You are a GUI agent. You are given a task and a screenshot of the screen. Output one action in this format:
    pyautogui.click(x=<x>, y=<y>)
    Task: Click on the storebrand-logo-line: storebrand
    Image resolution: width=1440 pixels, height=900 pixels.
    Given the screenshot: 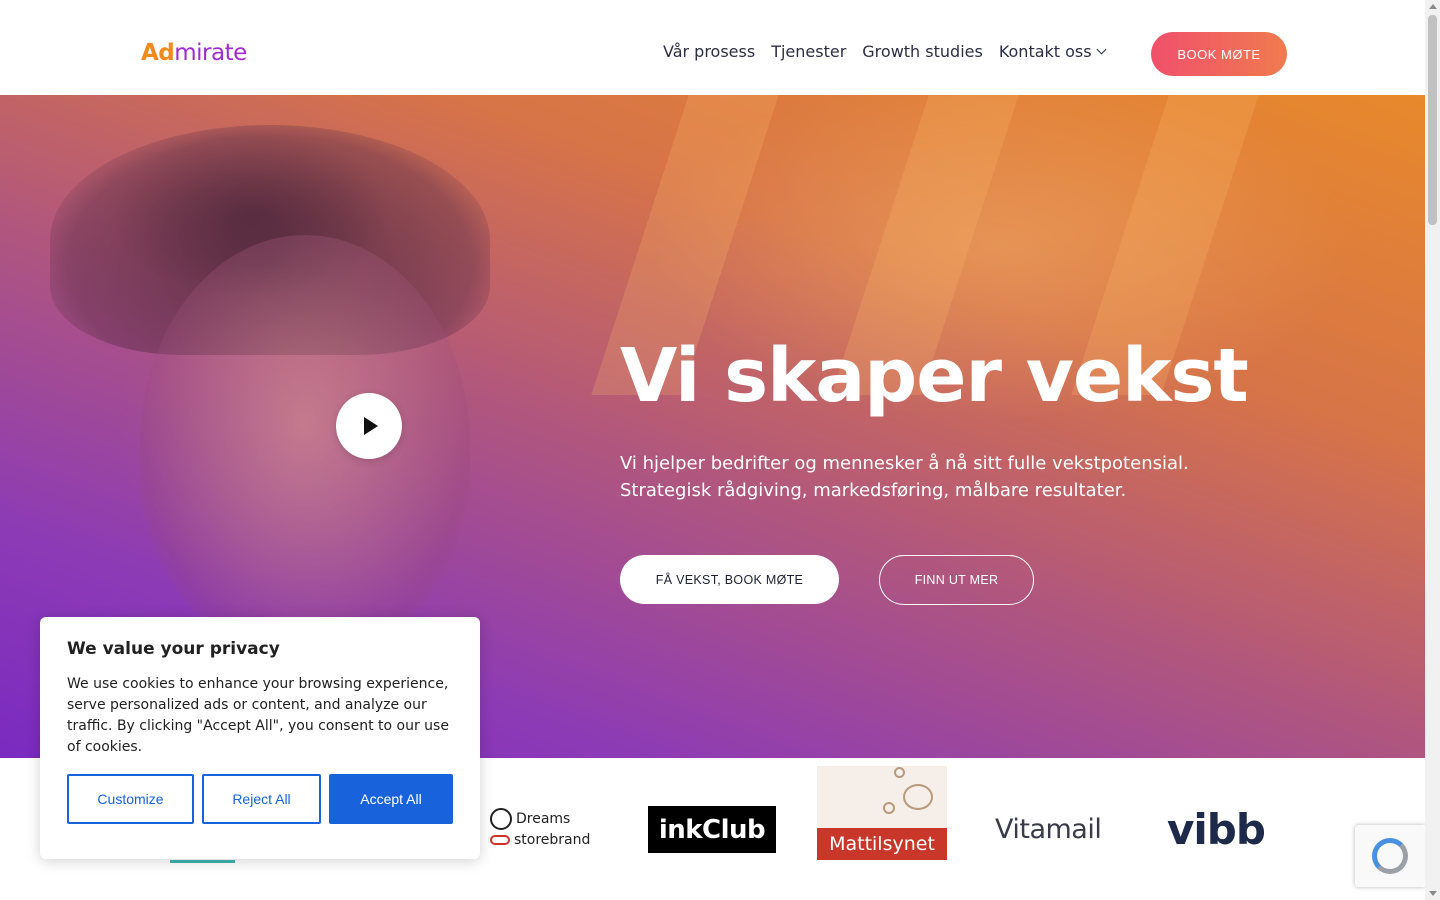 What is the action you would take?
    pyautogui.click(x=540, y=840)
    